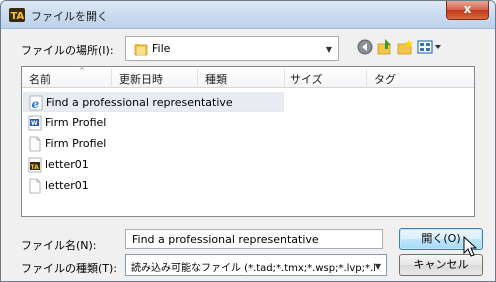 The height and width of the screenshot is (282, 496). I want to click on sort-ascending-icon: ^, so click(82, 71).